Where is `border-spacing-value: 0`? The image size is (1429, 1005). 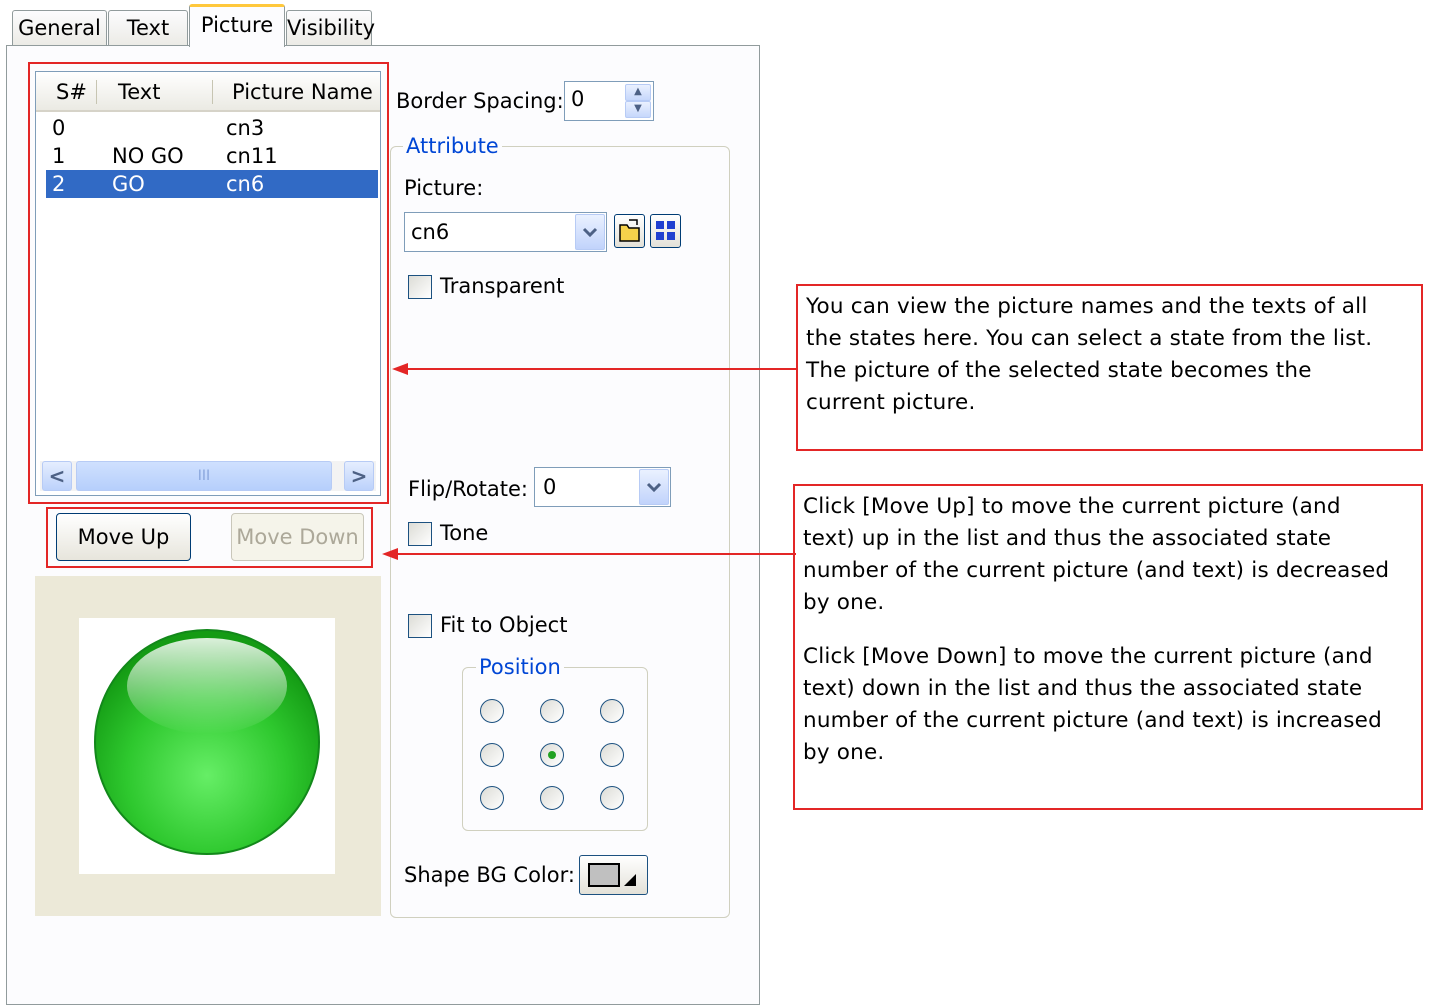 border-spacing-value: 0 is located at coordinates (577, 99).